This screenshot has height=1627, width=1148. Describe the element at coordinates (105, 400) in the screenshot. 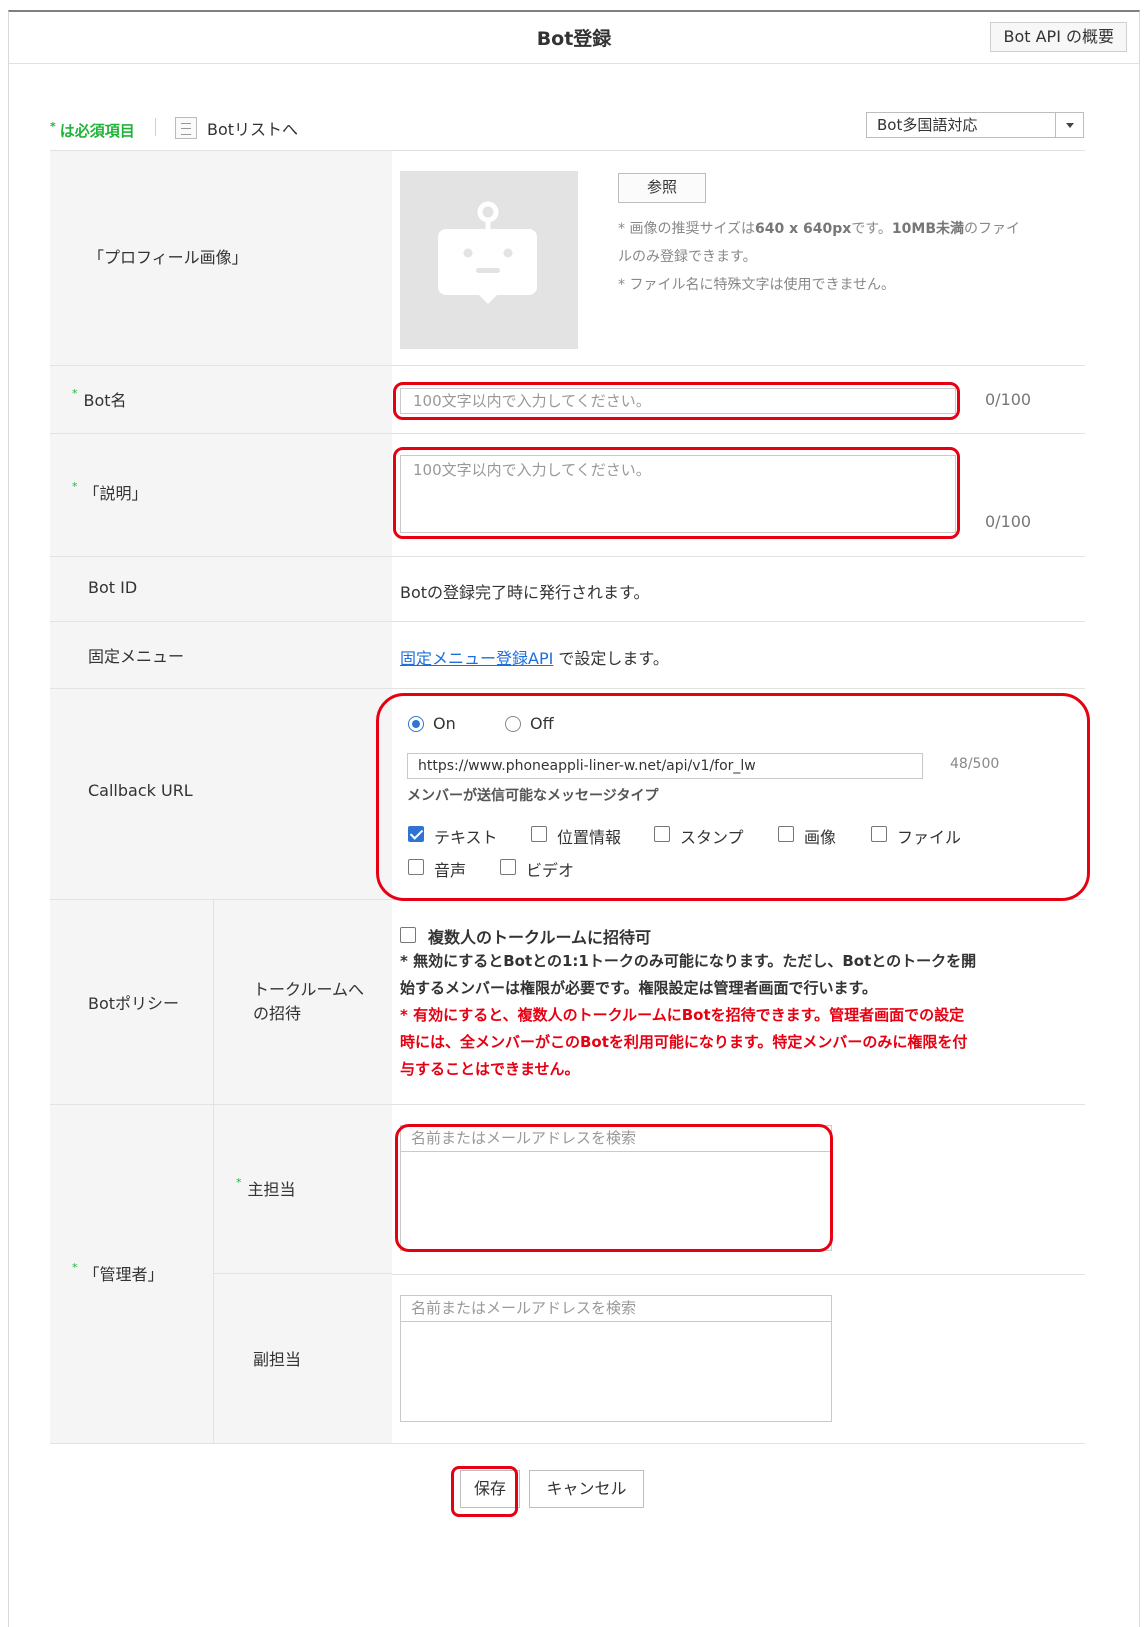

I see `bot-name-label-text: Bot名` at that location.